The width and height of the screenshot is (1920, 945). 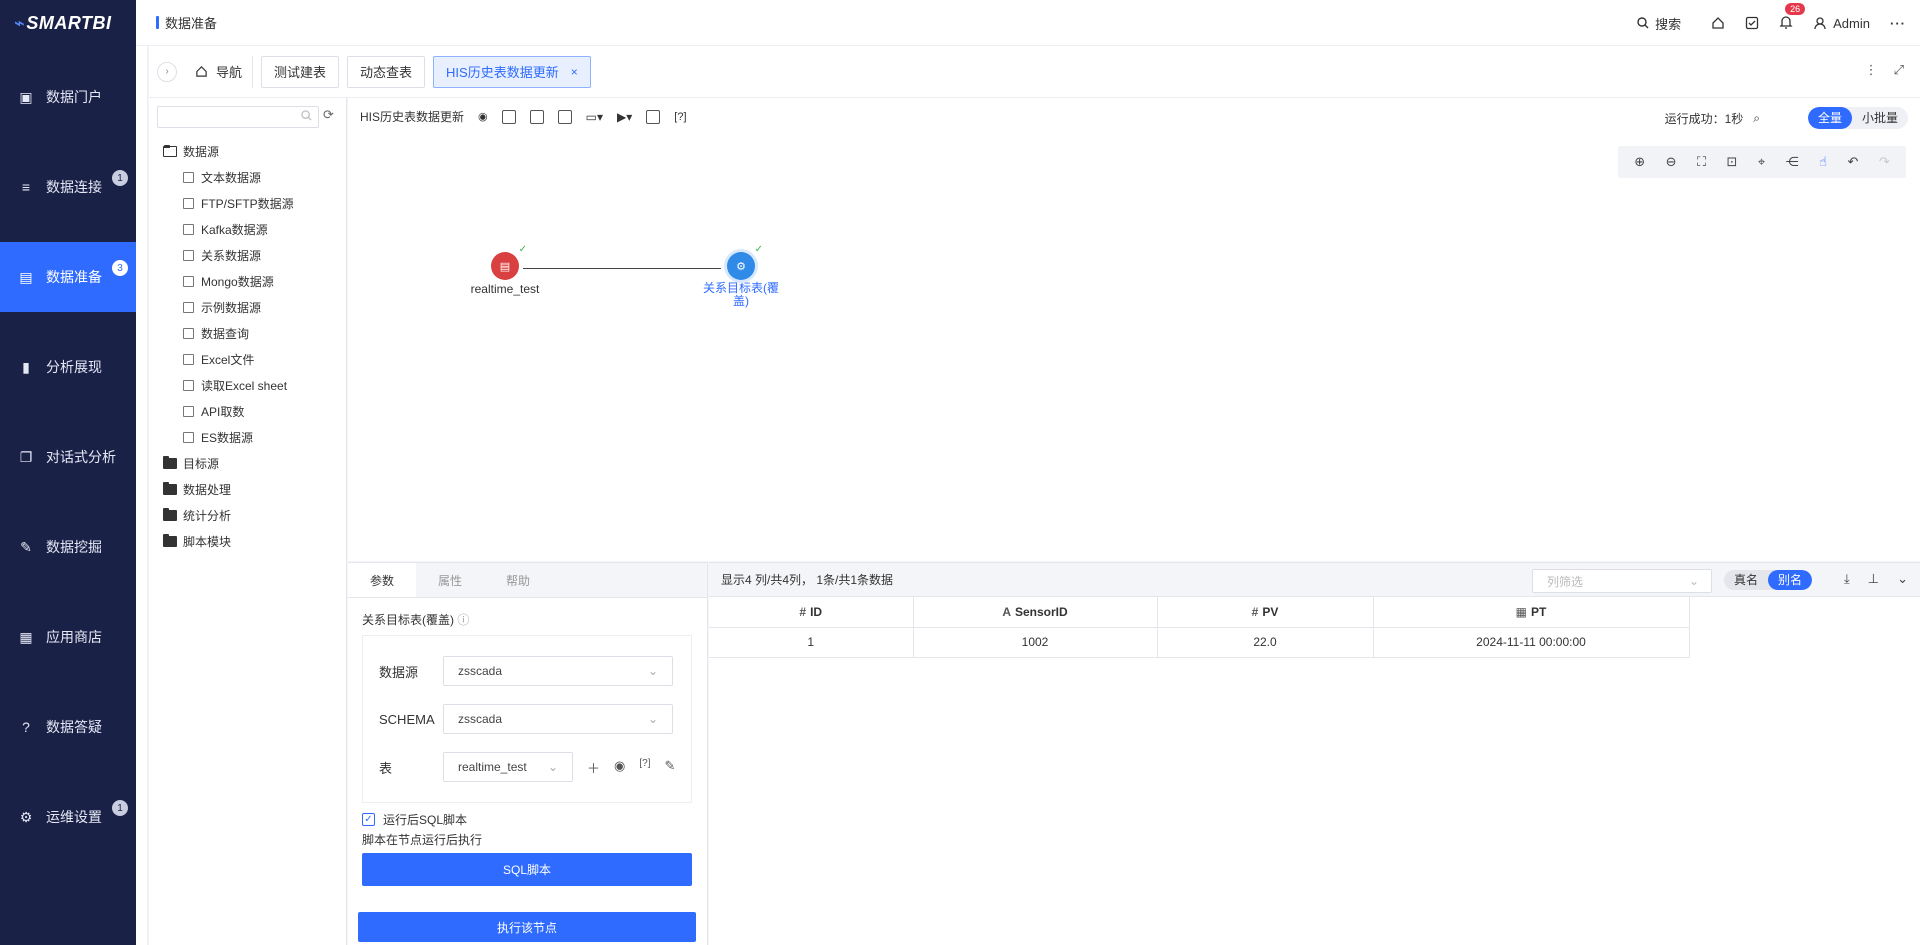 I want to click on column-header: # PV, so click(x=1265, y=612).